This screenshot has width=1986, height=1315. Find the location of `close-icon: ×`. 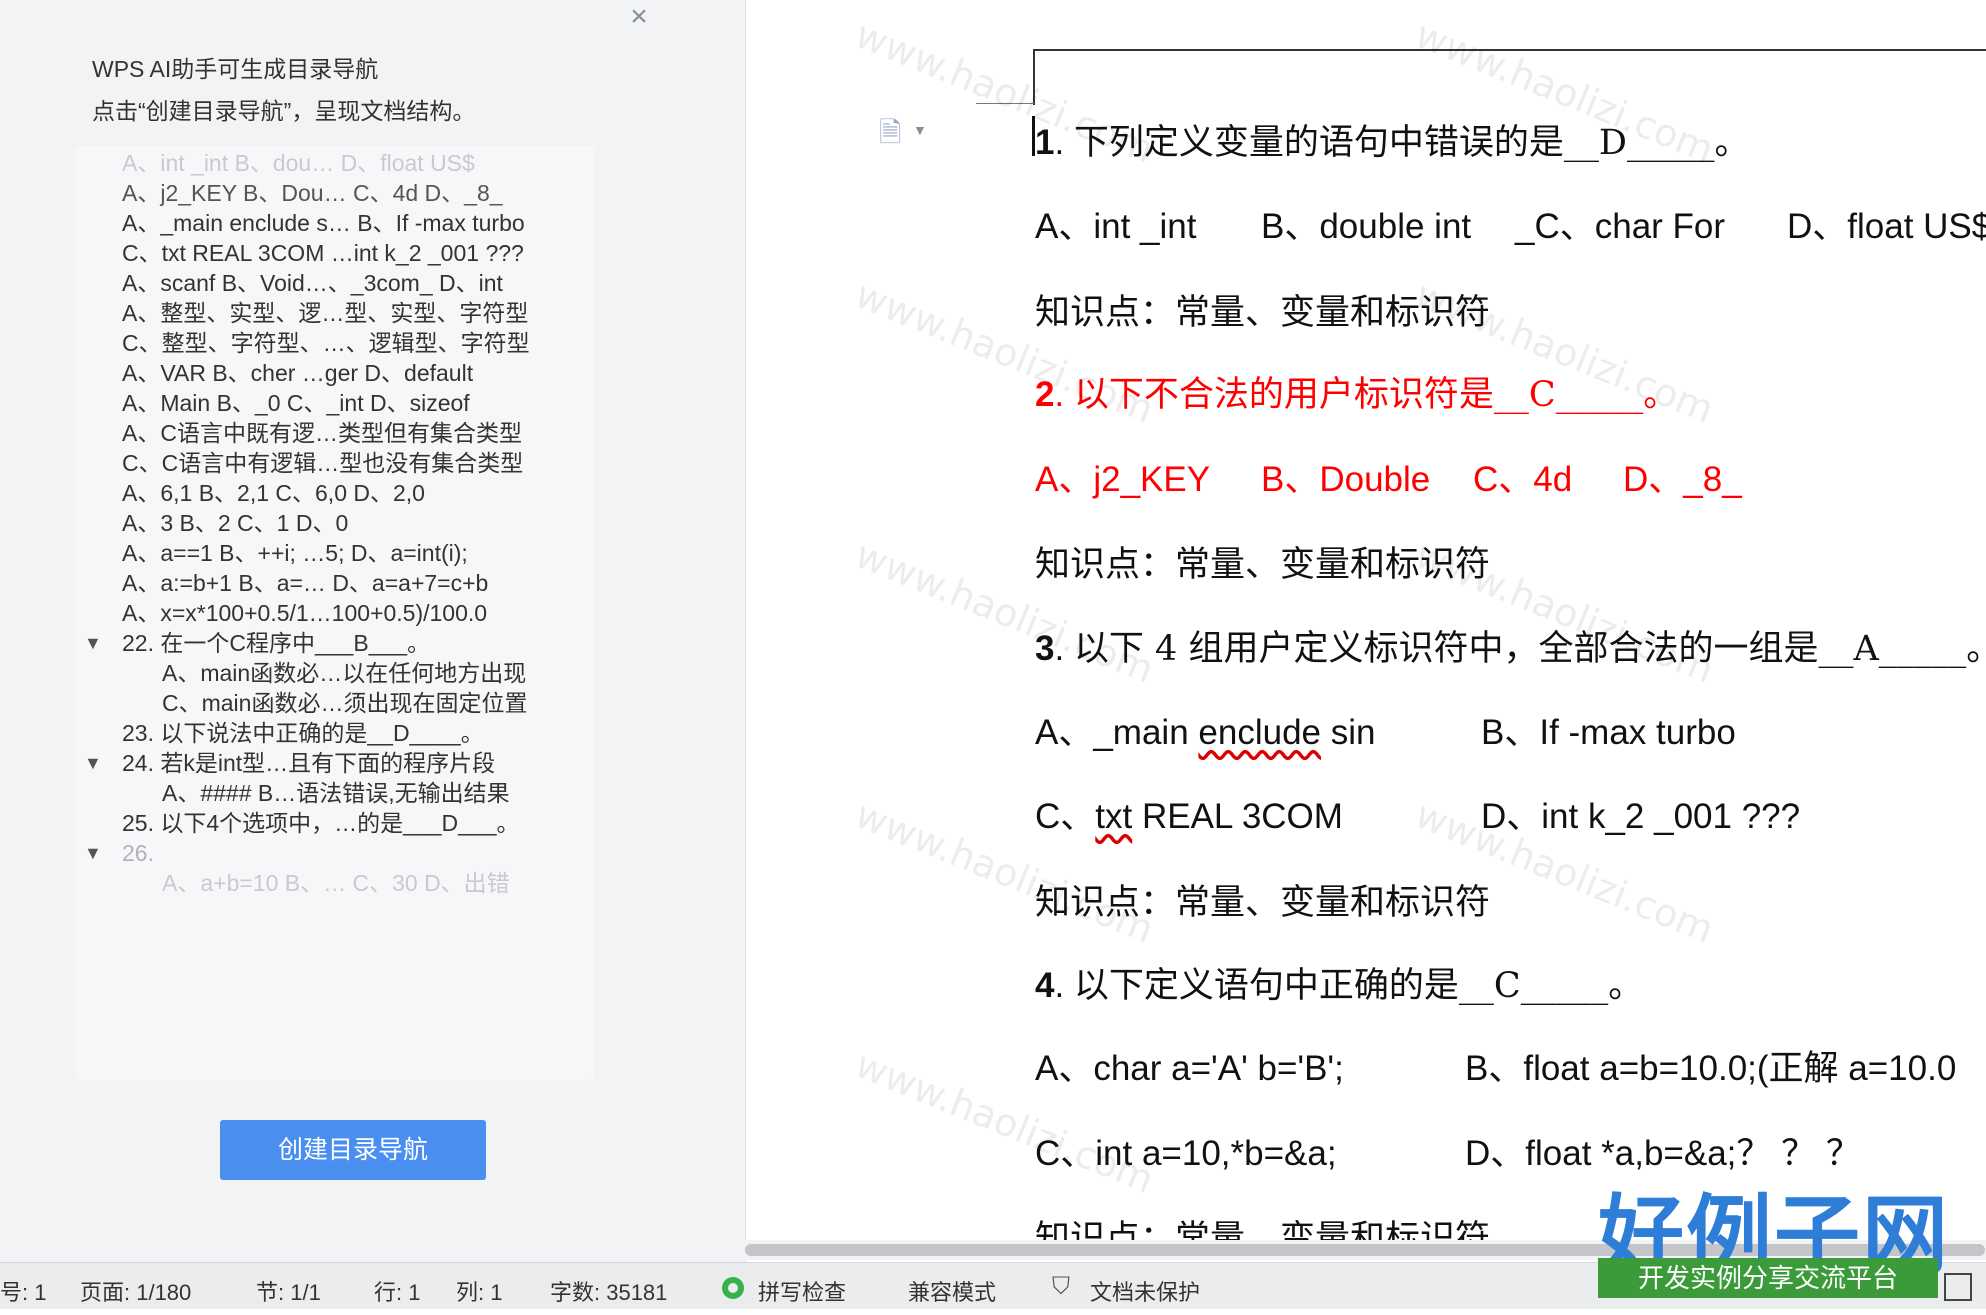

close-icon: × is located at coordinates (639, 17).